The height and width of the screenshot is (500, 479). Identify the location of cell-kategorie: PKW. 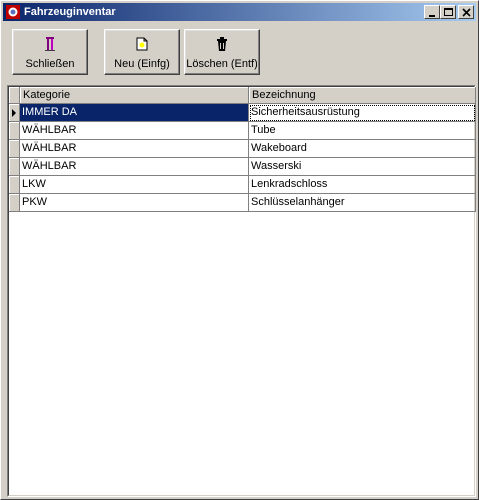
(134, 203).